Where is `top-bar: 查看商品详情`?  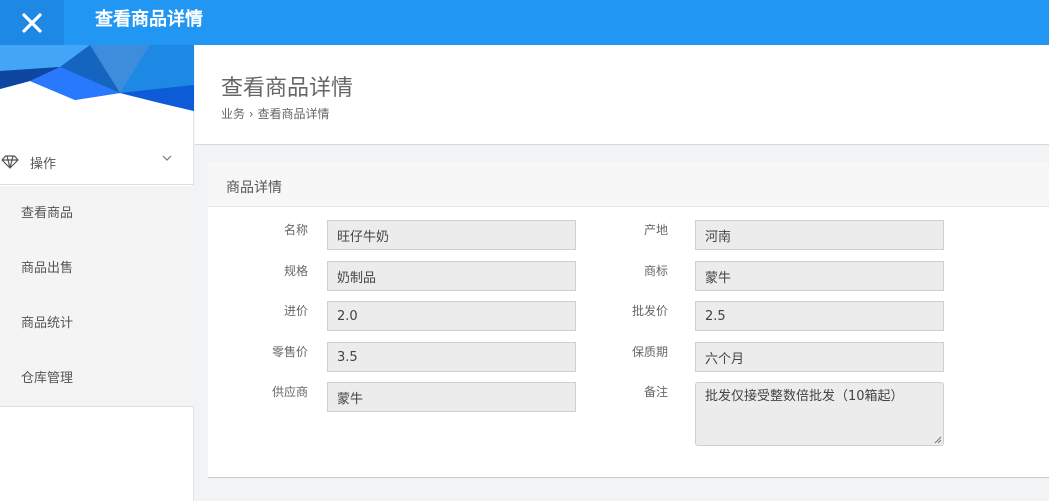
top-bar: 查看商品详情 is located at coordinates (524, 22).